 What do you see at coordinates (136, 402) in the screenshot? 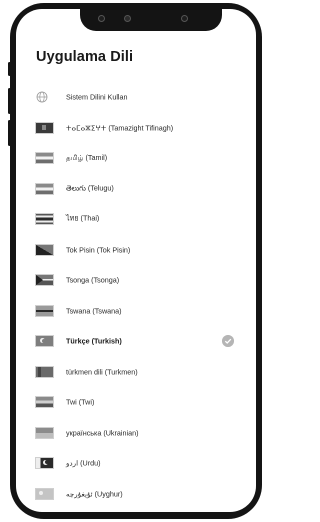
I see `language-item-twi: Twi (Twi)` at bounding box center [136, 402].